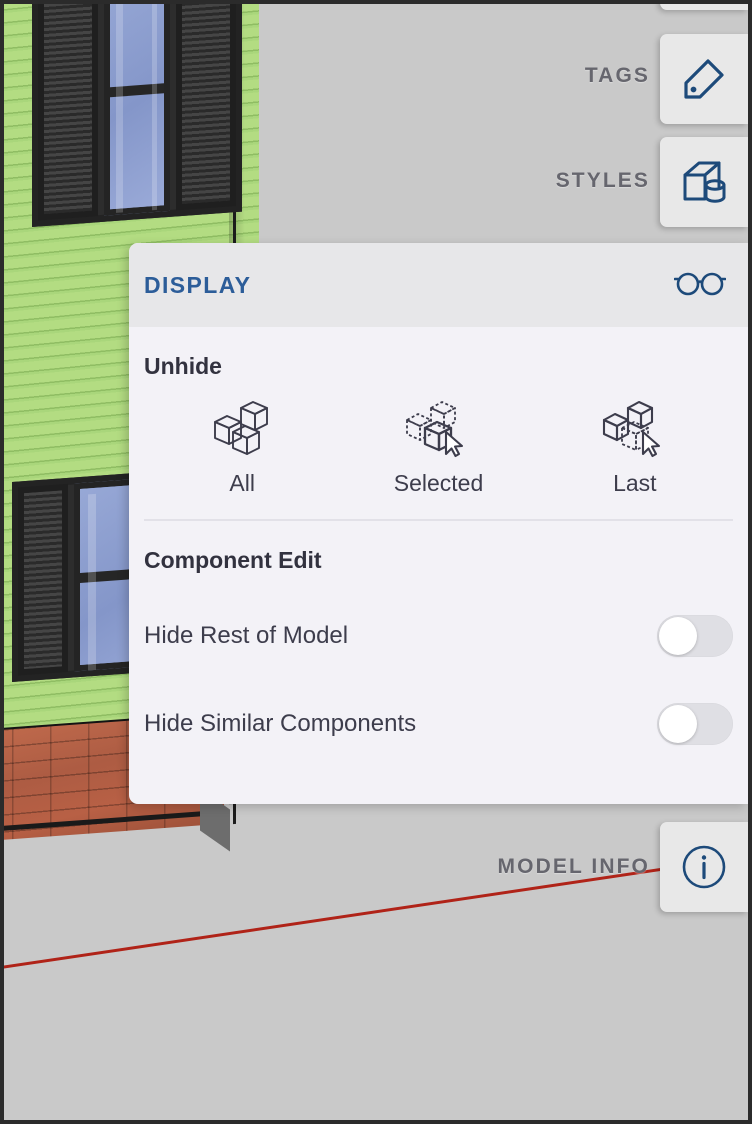 The image size is (752, 1124). Describe the element at coordinates (635, 428) in the screenshot. I see `cubes-last-icon` at that location.